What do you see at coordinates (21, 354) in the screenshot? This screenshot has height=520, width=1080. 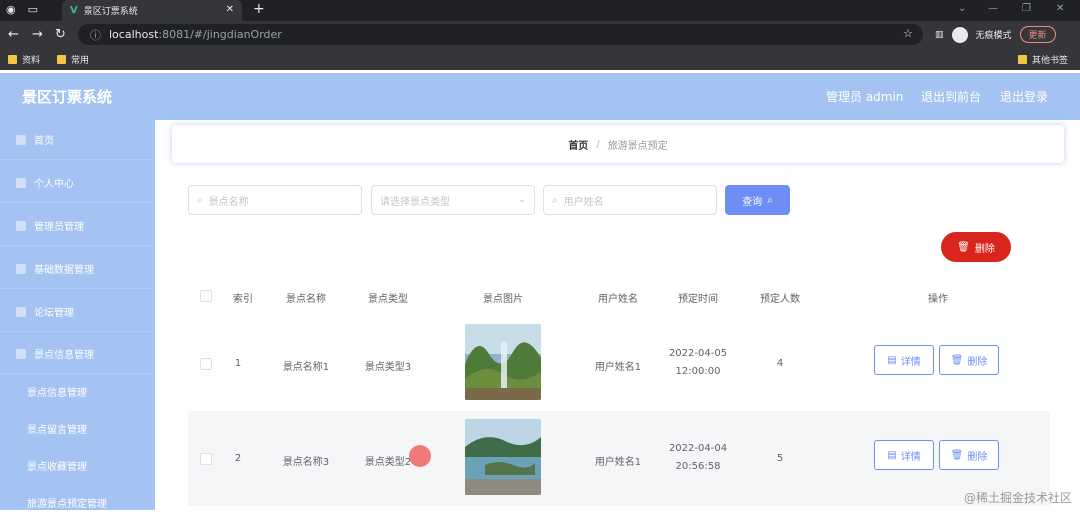 I see `scenic-icon` at bounding box center [21, 354].